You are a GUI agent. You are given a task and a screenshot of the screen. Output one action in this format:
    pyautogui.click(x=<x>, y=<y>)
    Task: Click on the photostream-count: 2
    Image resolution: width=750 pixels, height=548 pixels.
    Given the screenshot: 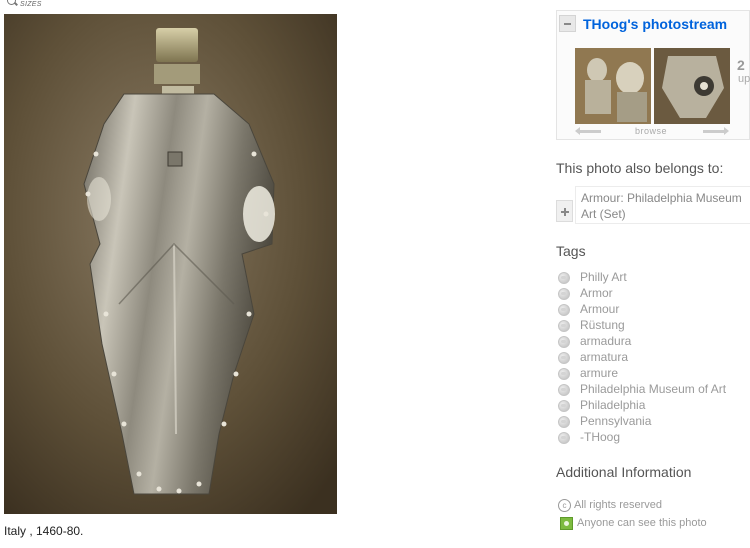 What is the action you would take?
    pyautogui.click(x=741, y=65)
    